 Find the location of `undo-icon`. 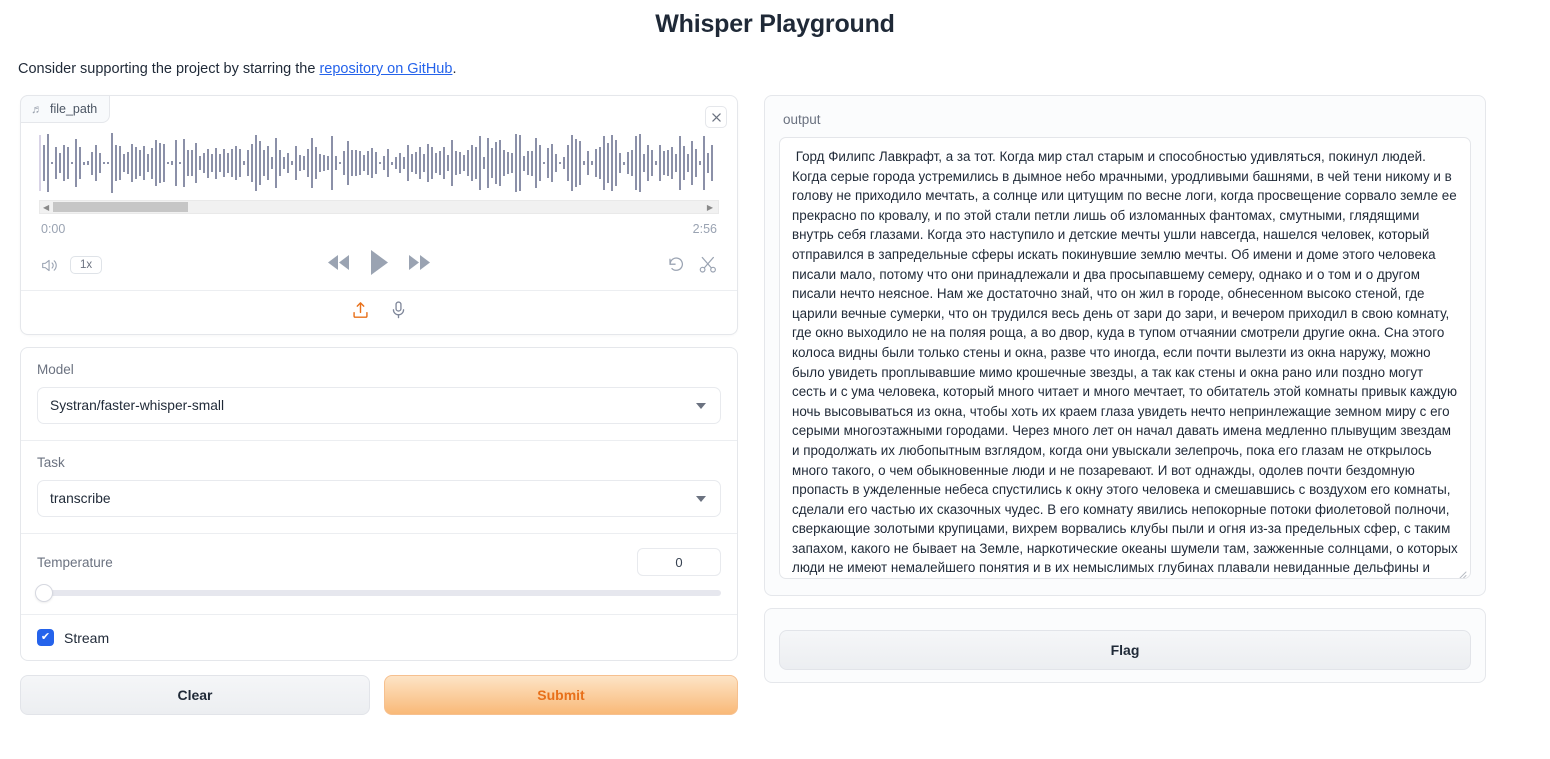

undo-icon is located at coordinates (676, 265).